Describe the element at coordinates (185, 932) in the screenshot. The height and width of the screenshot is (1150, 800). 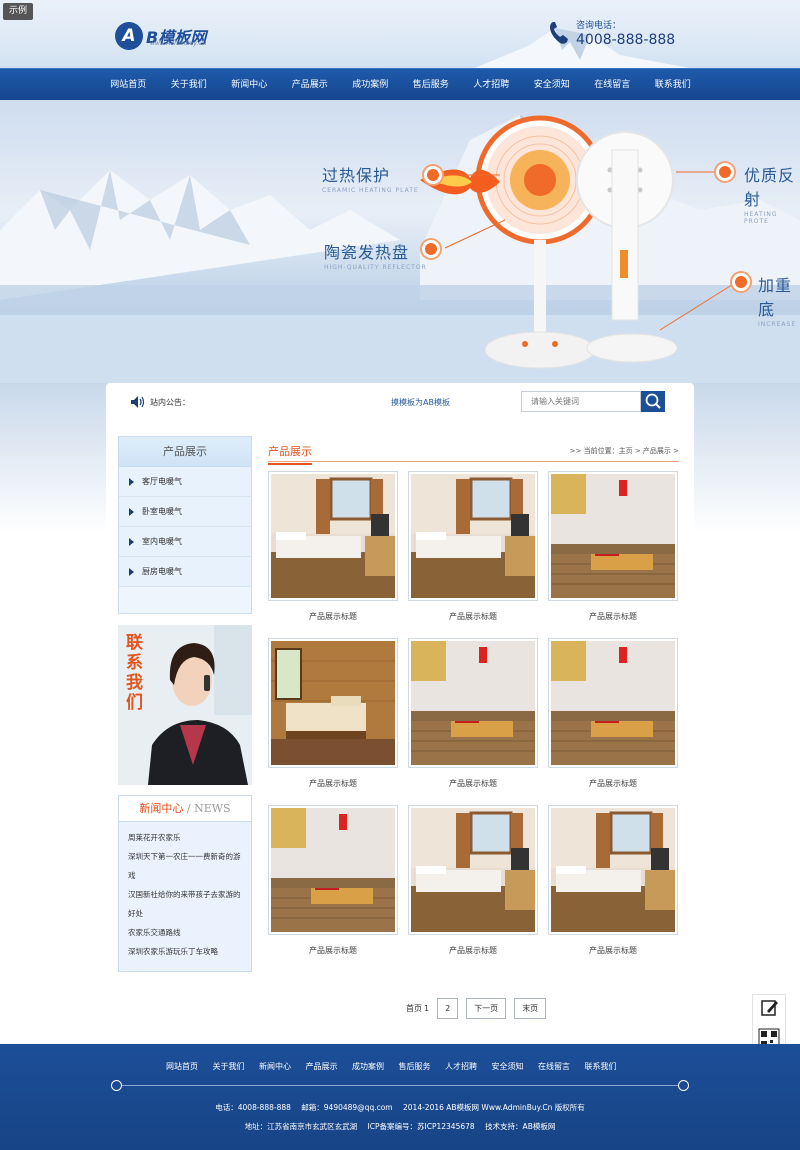
I see `news-item: 农家乐交通路线` at that location.